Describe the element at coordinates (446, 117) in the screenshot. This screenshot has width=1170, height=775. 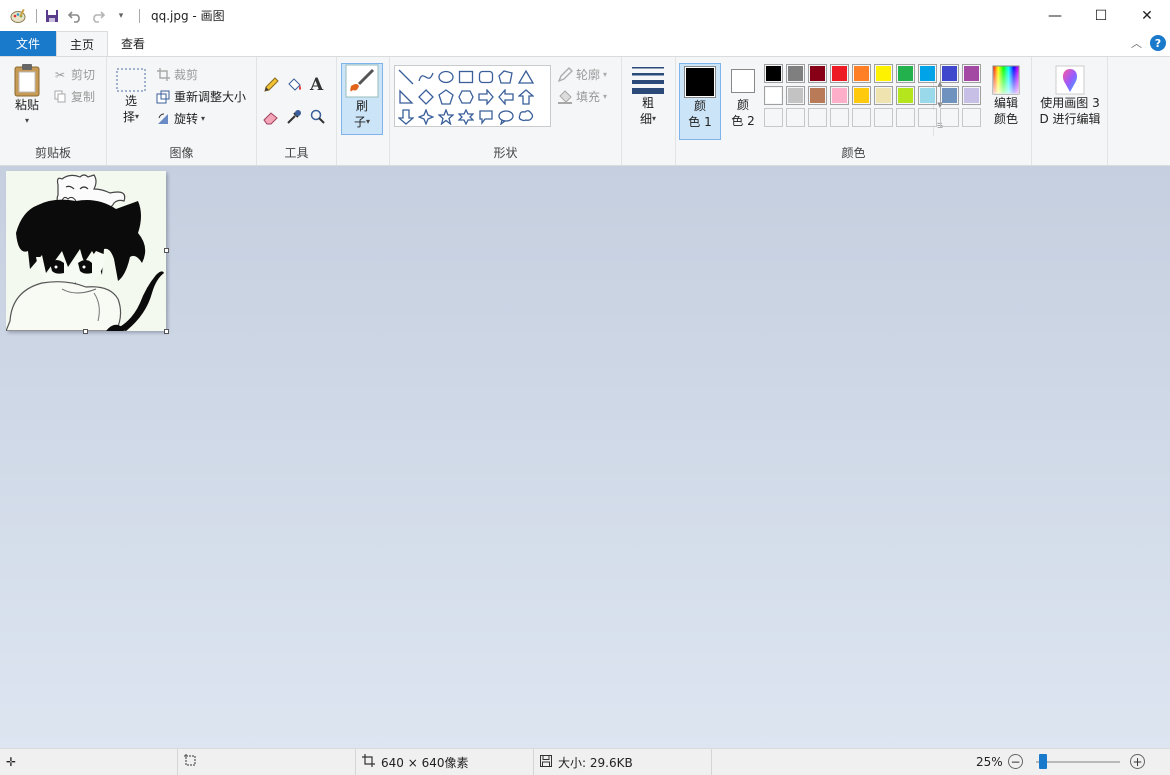
I see `five-point-star-shape-icon` at that location.